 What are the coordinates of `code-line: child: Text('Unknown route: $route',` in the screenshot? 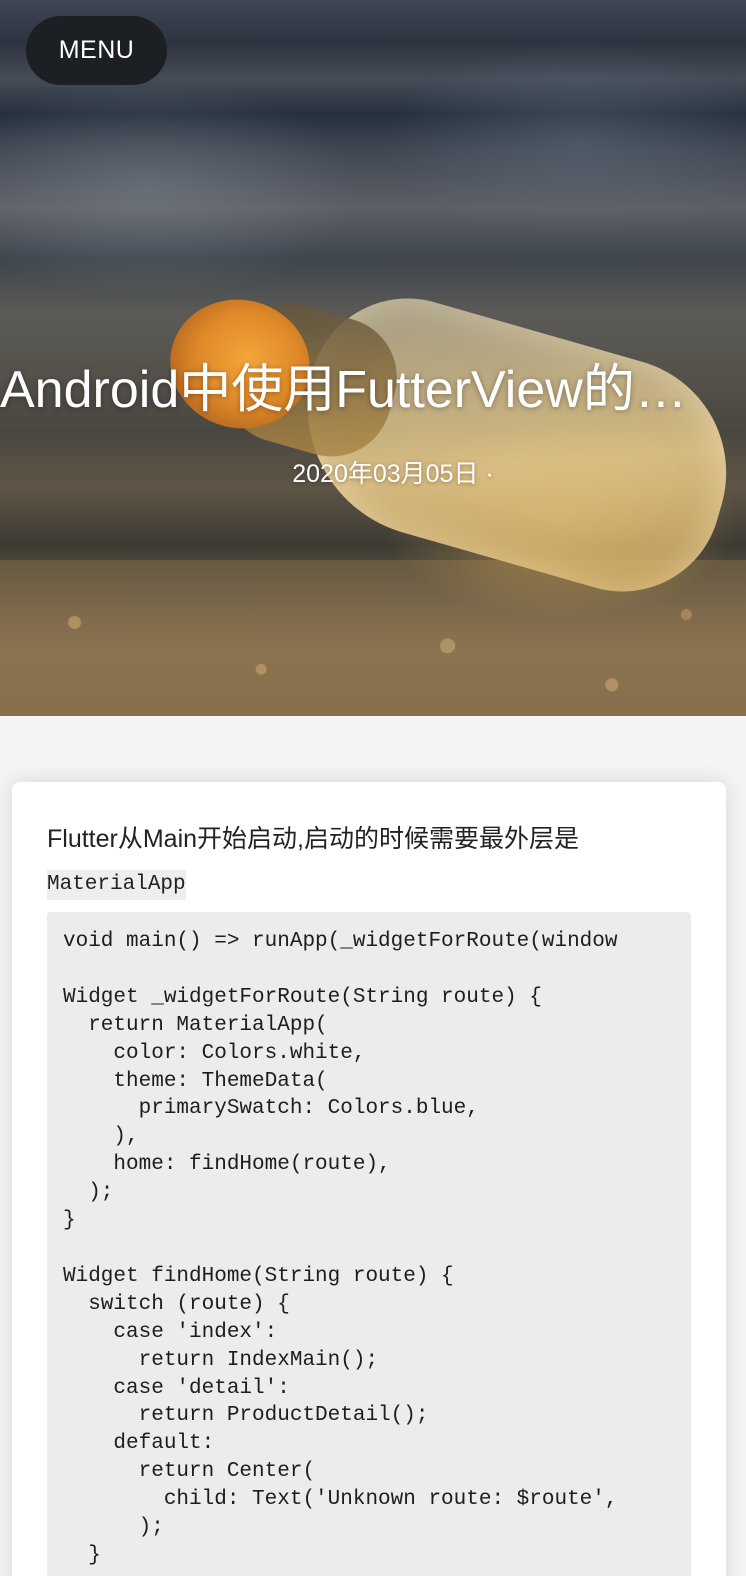 It's located at (340, 1500).